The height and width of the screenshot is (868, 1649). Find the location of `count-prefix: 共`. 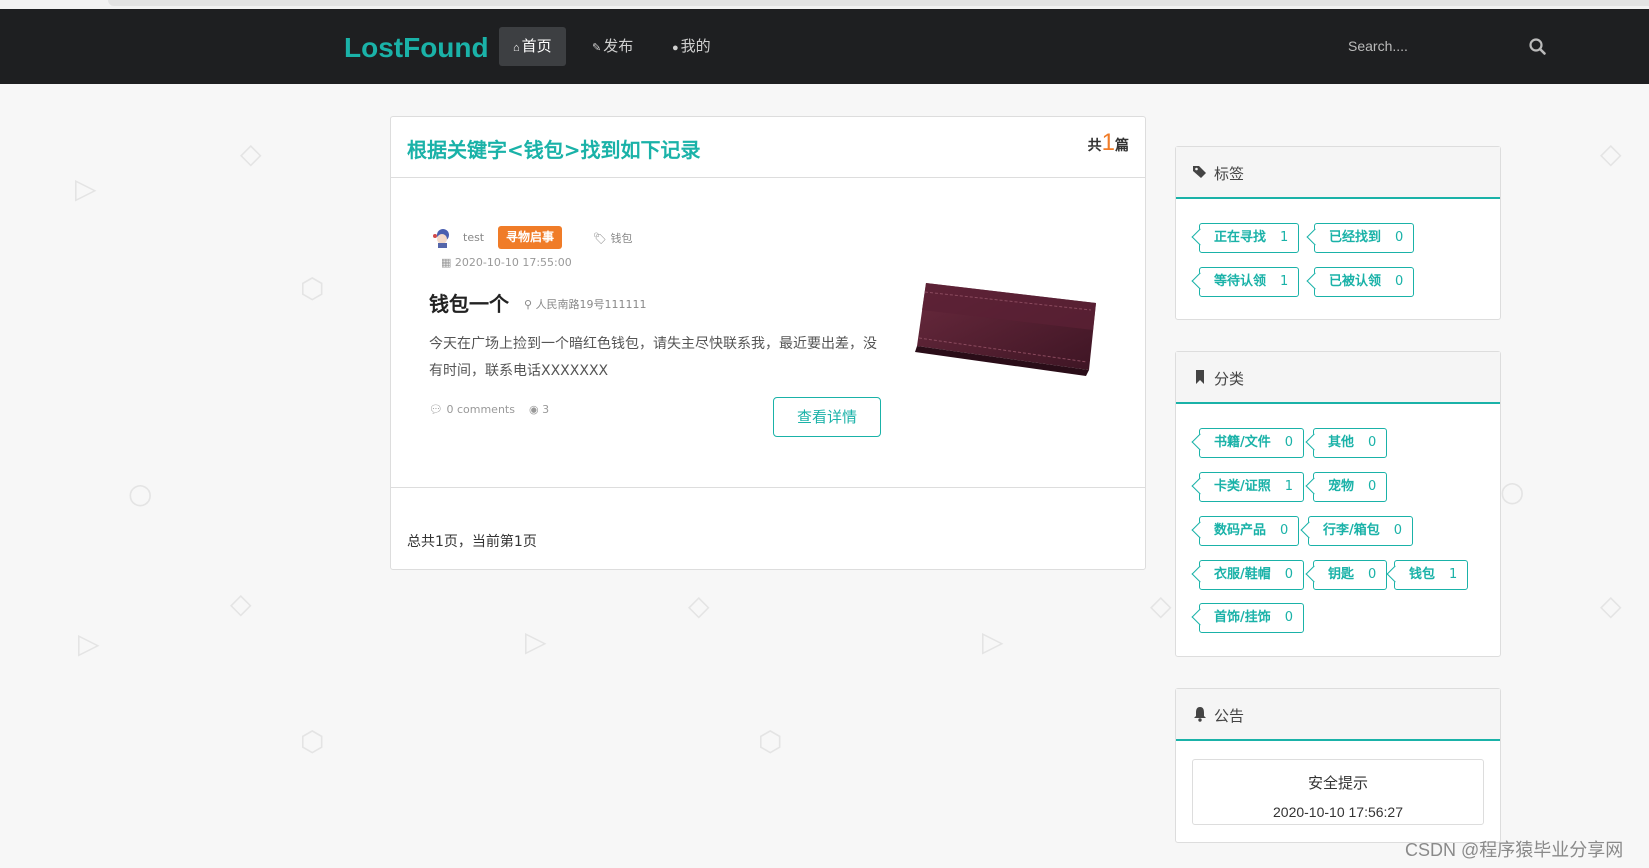

count-prefix: 共 is located at coordinates (1094, 146).